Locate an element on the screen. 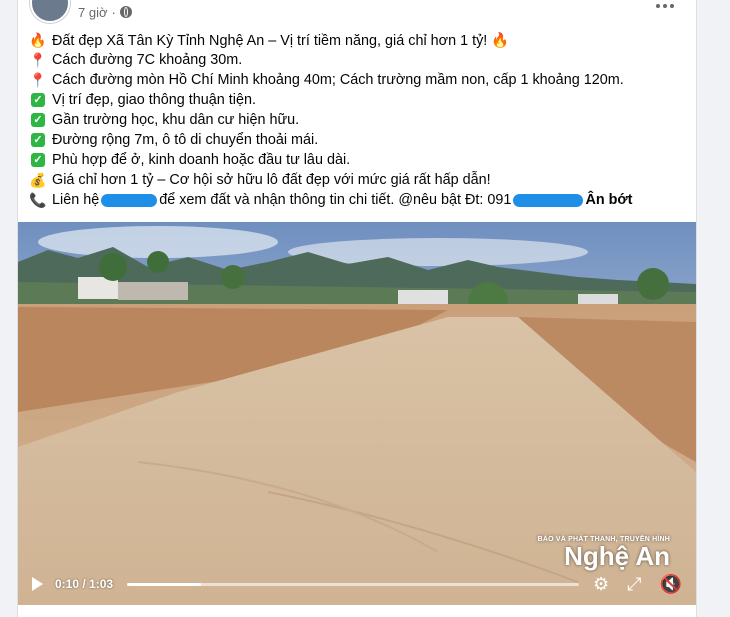  post-line-text: Đường rộng 7m, ô tô di chuyển thoải mái. is located at coordinates (185, 140).